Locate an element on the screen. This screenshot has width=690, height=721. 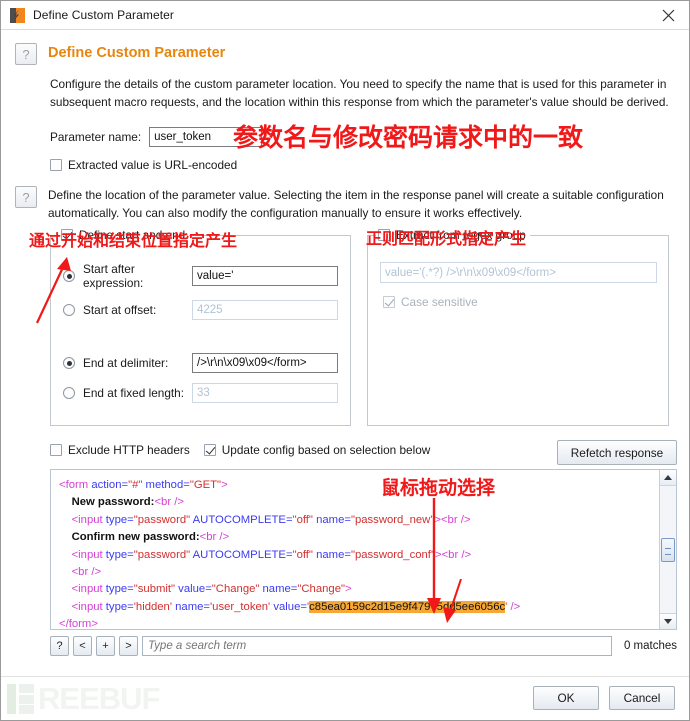
define-start-end-legend: Define start and end is located at coordinates (124, 235).